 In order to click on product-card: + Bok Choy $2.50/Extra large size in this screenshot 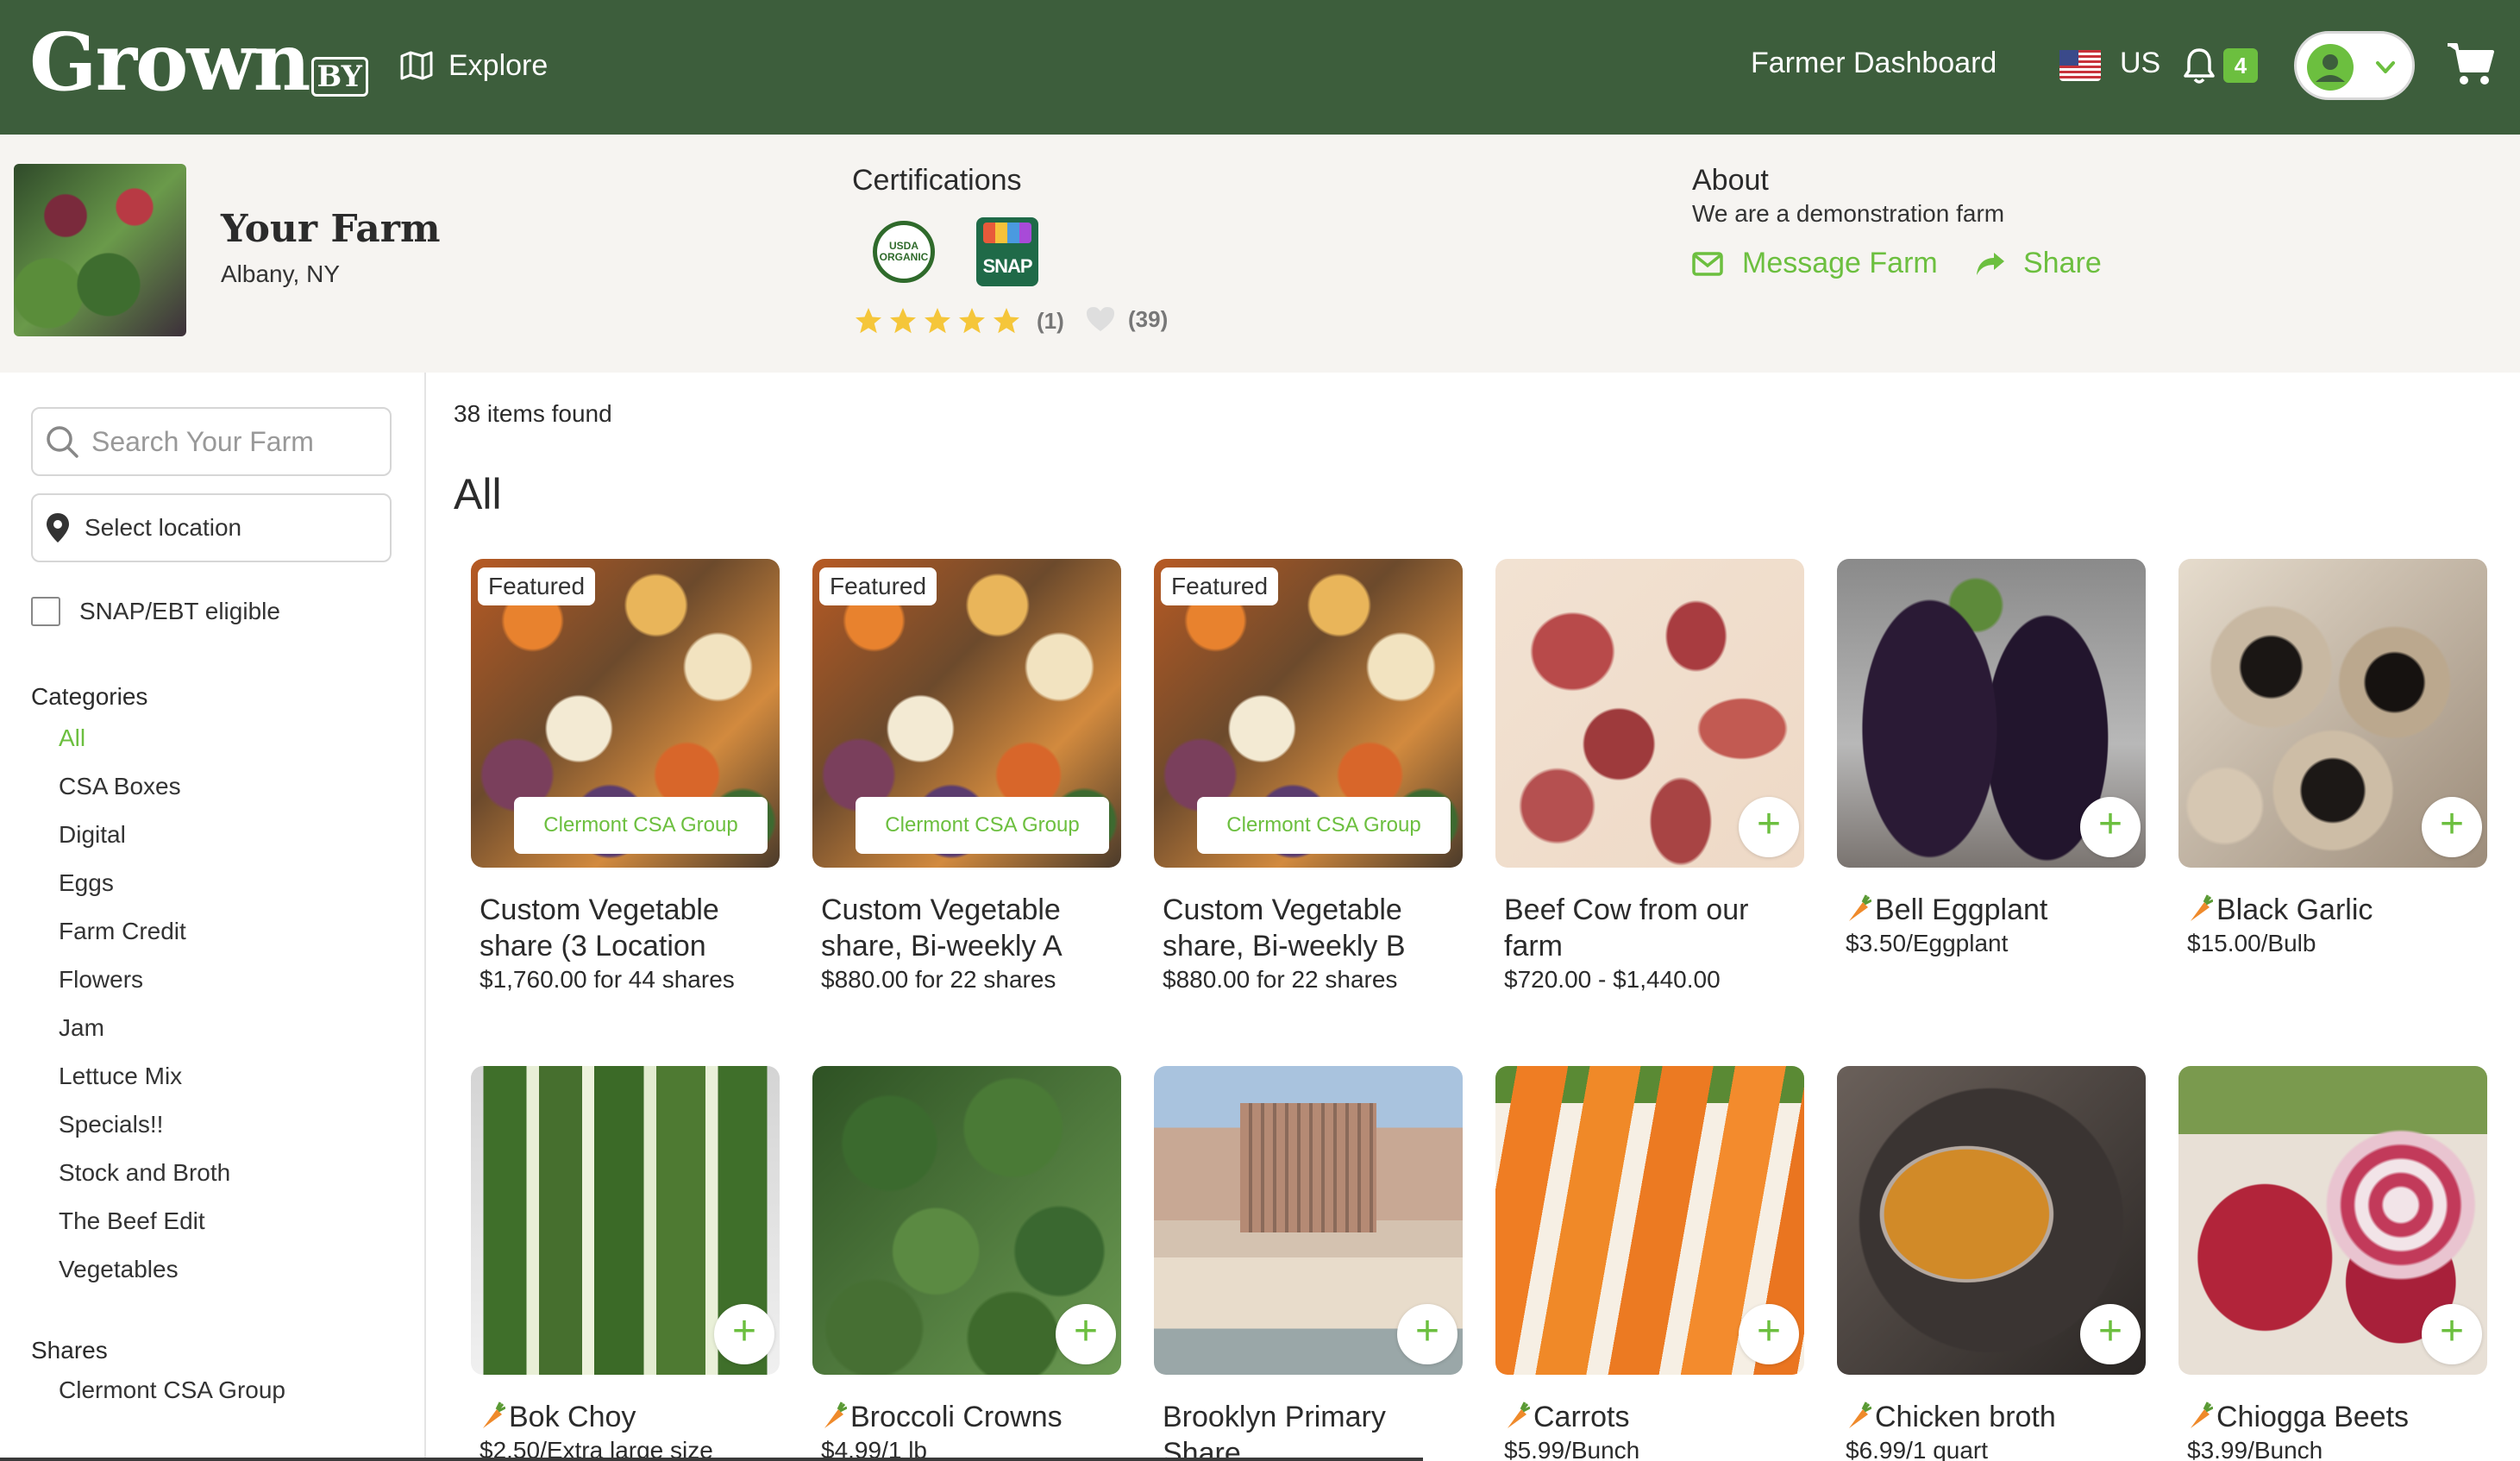, I will do `click(626, 1264)`.